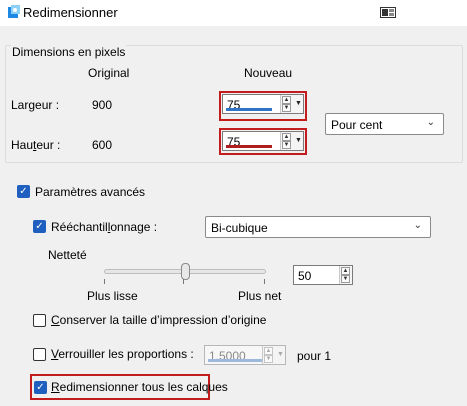  I want to click on original-column-header: Original, so click(109, 73).